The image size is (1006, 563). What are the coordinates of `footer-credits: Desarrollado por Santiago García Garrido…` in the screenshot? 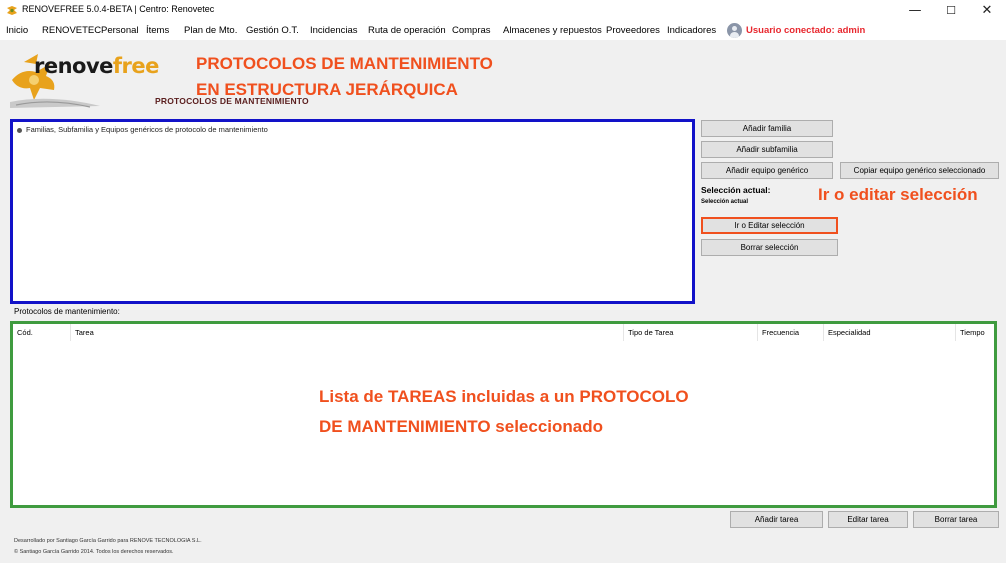 It's located at (108, 541).